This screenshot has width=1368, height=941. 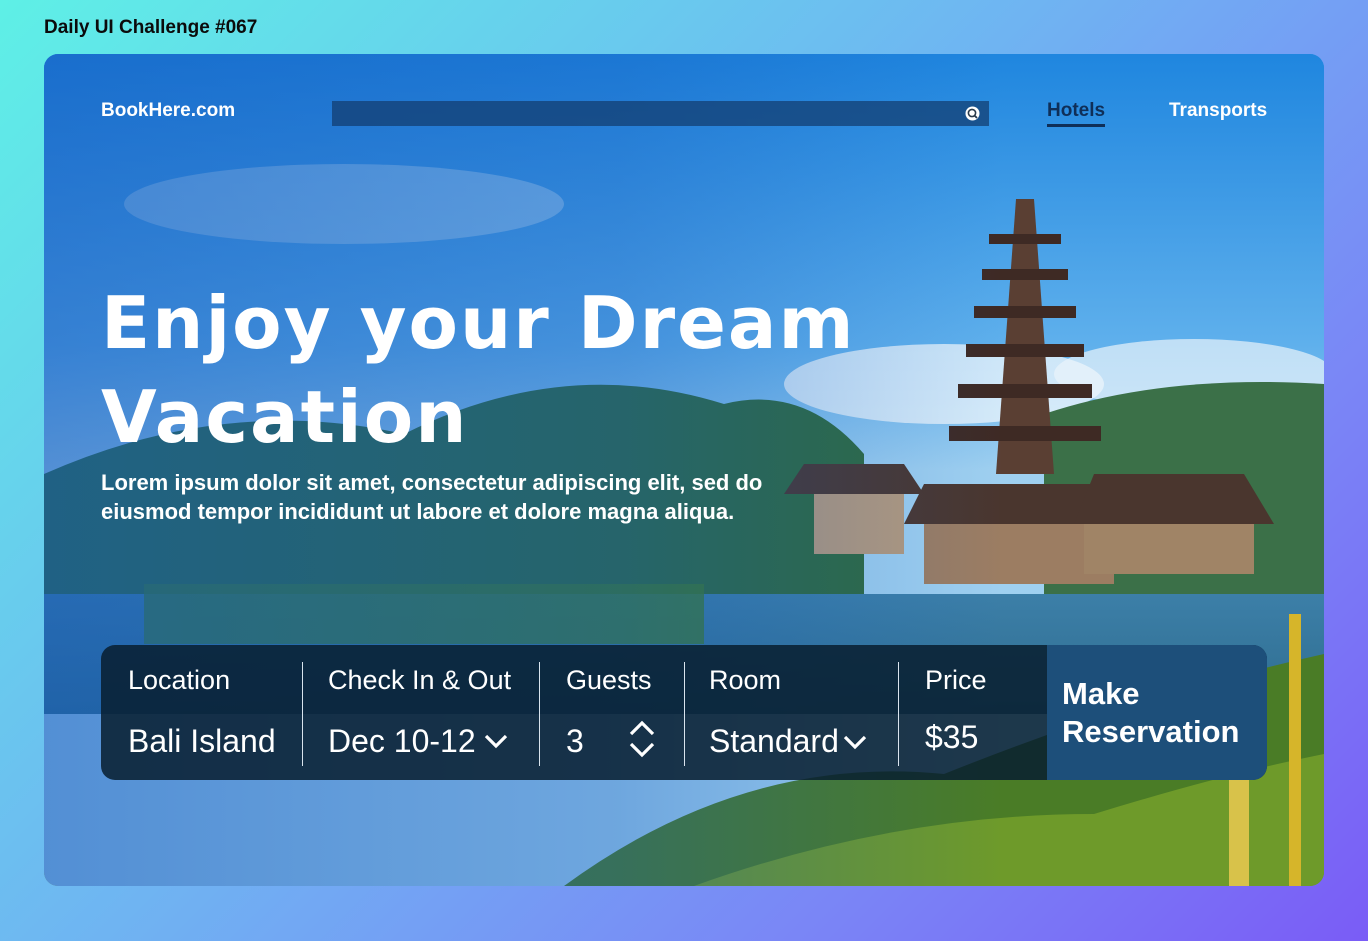 What do you see at coordinates (202, 712) in the screenshot?
I see `location-field: Location Bali Island` at bounding box center [202, 712].